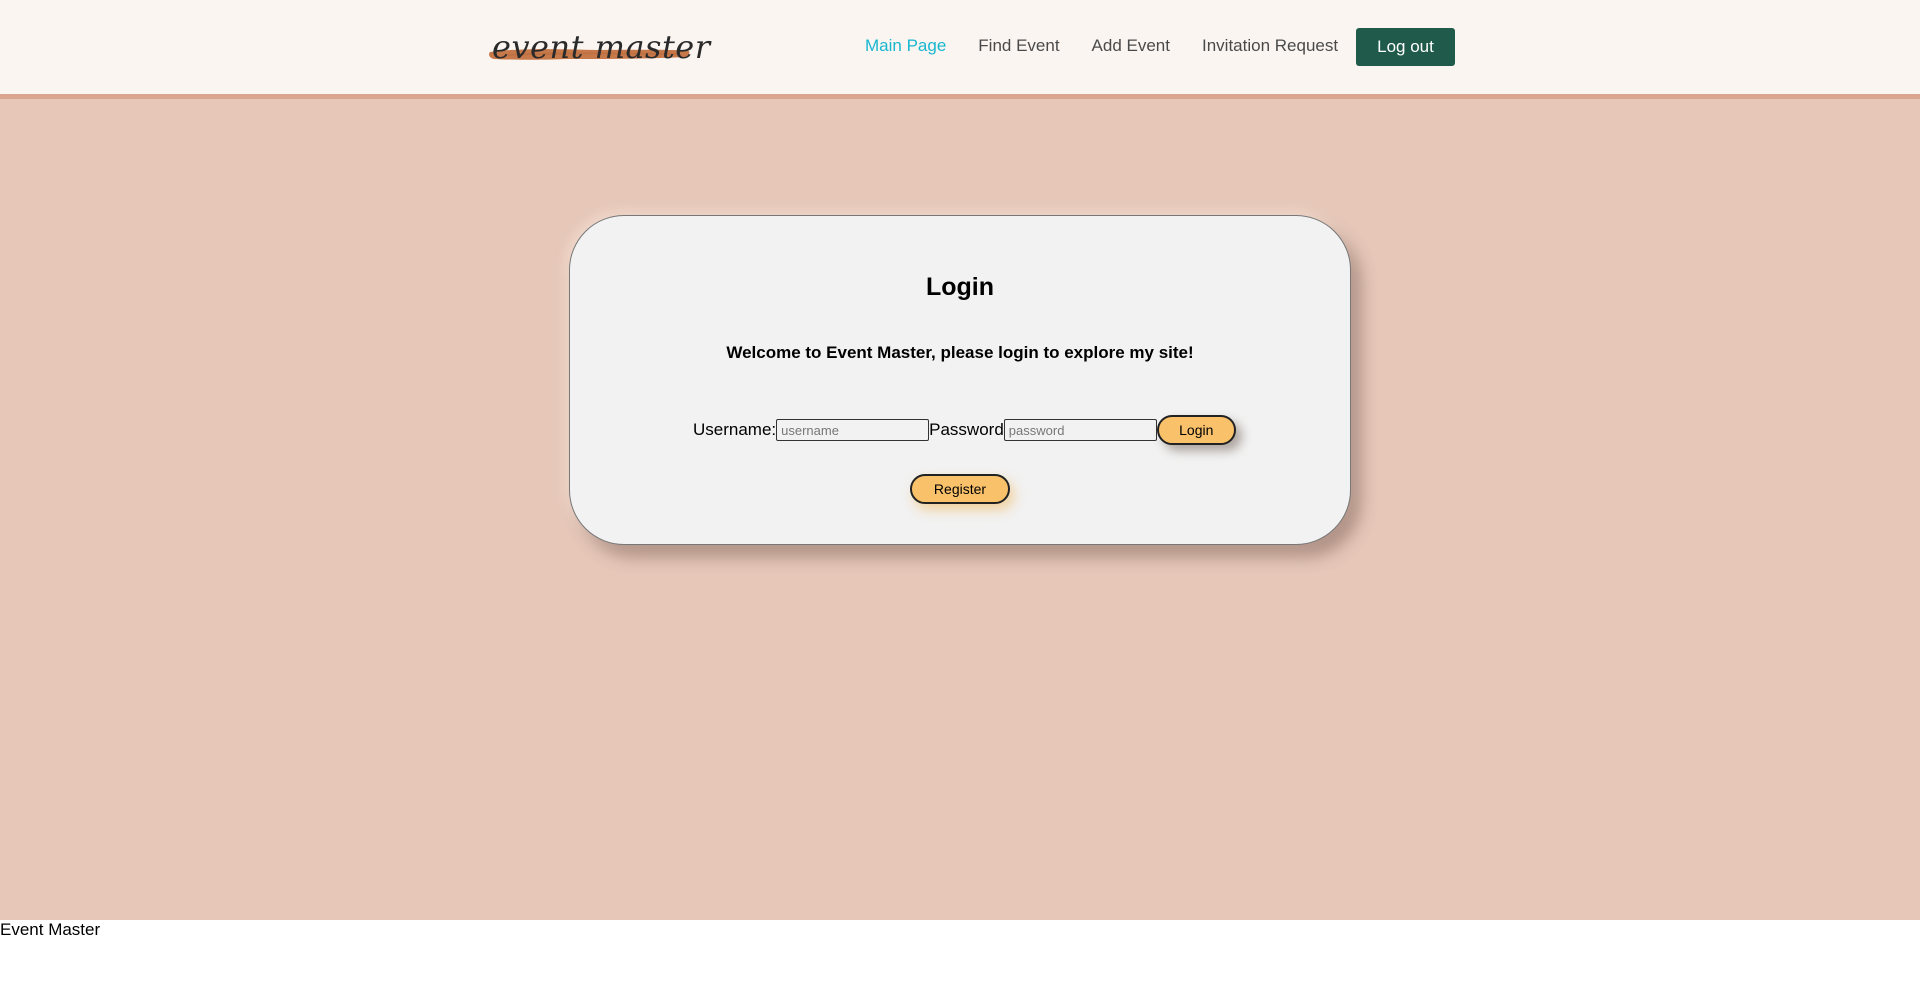 The width and height of the screenshot is (1920, 1001). I want to click on nav-invitation-request: Invitation Request, so click(1270, 46).